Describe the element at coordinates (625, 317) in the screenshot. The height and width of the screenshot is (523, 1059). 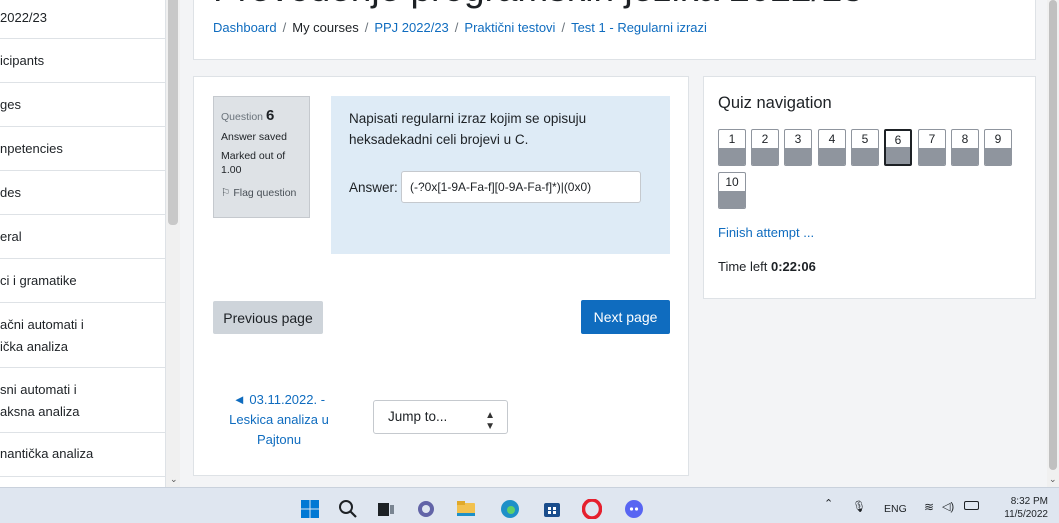
I see `next-page-button: Next page` at that location.